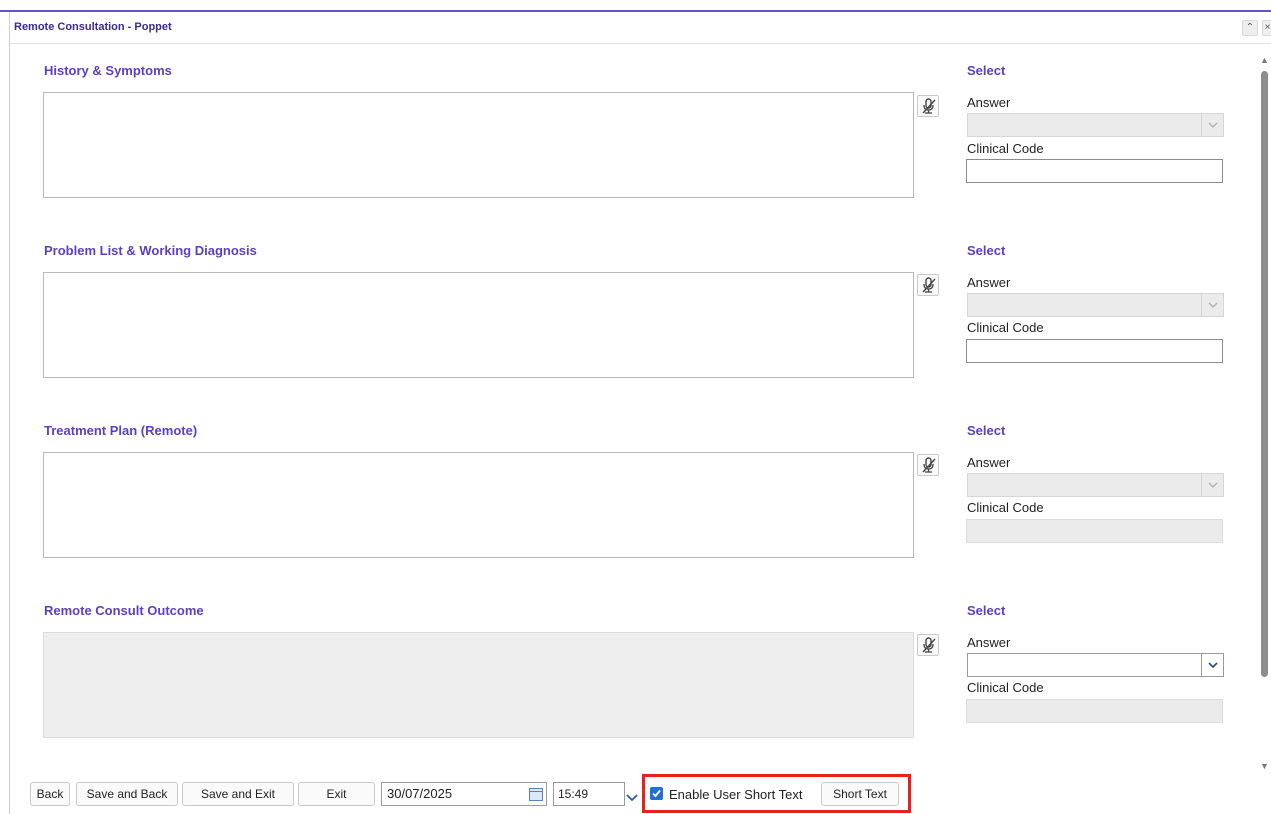 The height and width of the screenshot is (814, 1271). What do you see at coordinates (1266, 28) in the screenshot?
I see `close-icon: ×` at bounding box center [1266, 28].